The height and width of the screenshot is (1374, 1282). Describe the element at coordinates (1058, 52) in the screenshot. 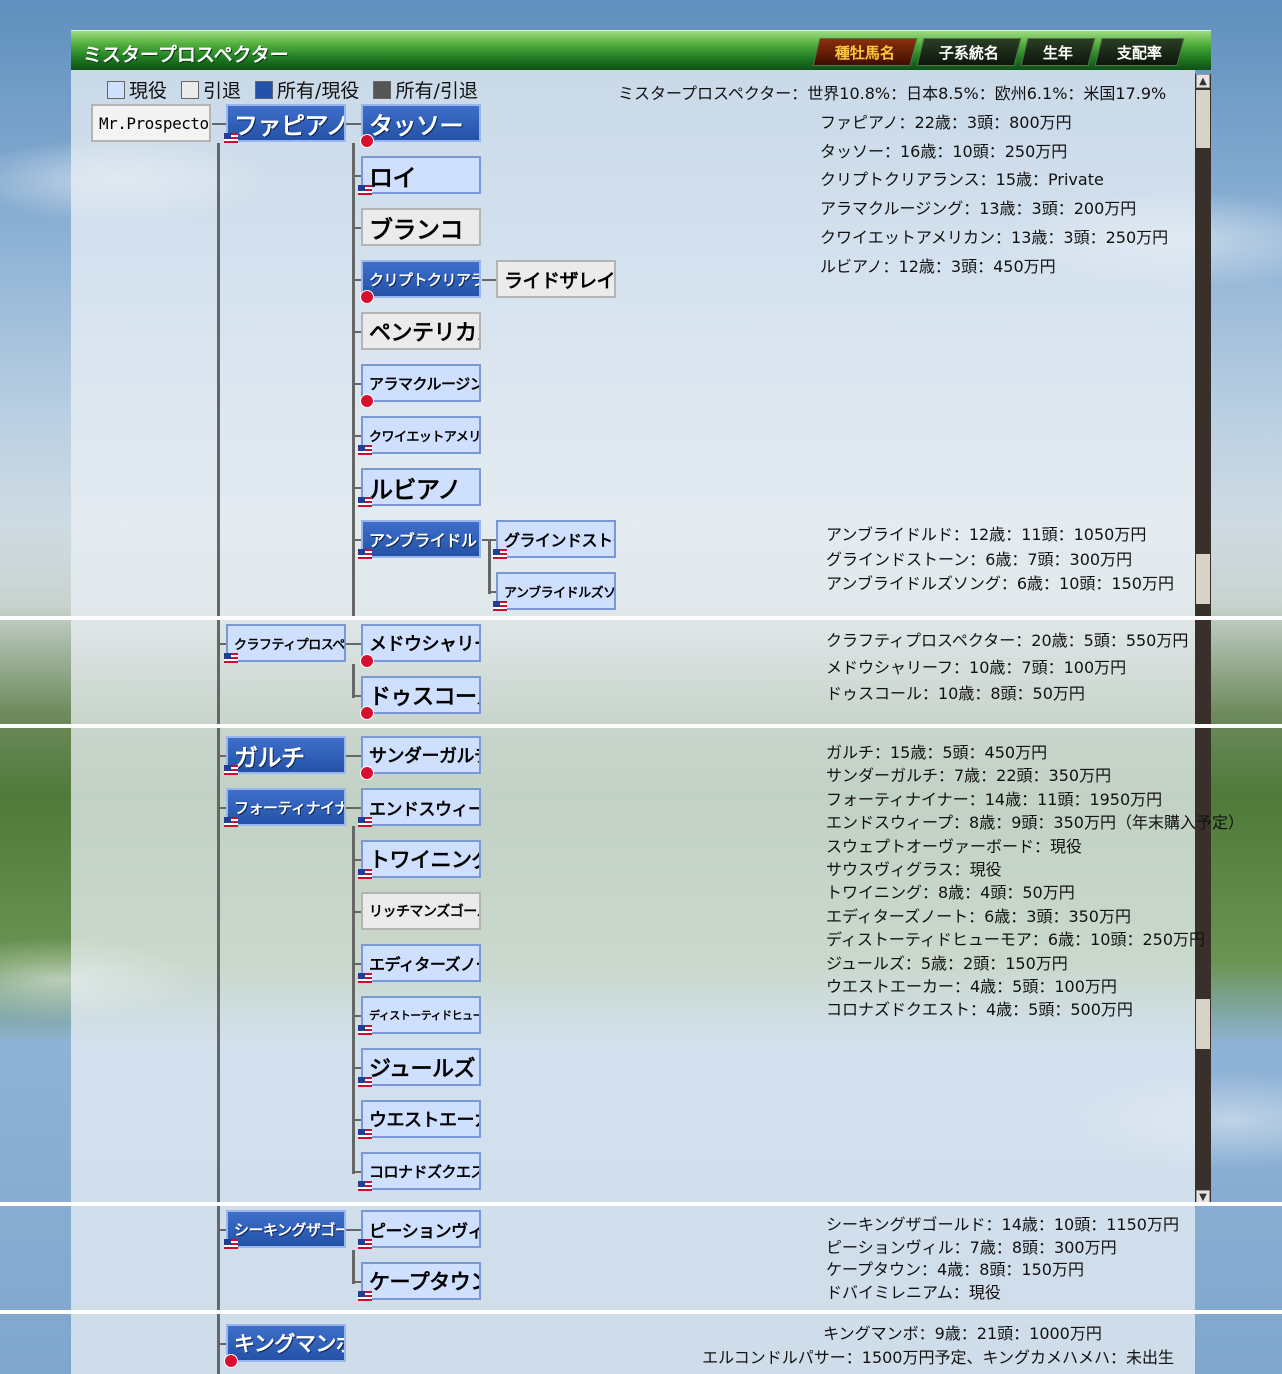

I see `tab-birth-year: 生年` at that location.